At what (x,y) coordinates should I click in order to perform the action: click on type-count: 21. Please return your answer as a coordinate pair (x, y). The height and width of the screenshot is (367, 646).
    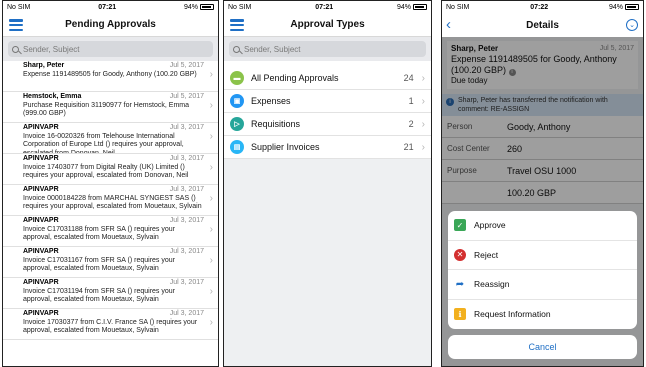
    Looking at the image, I should click on (408, 147).